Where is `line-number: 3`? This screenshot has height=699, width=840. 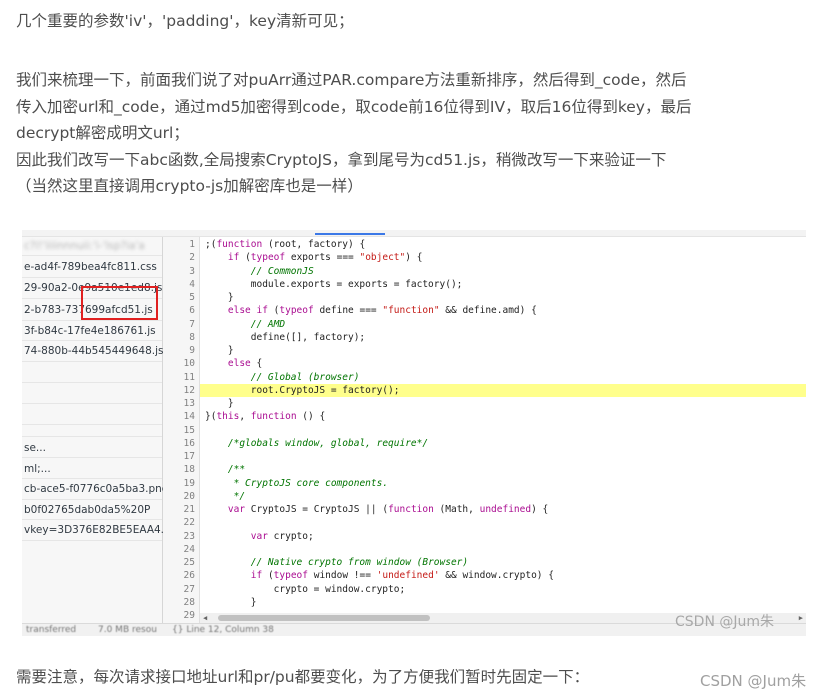
line-number: 3 is located at coordinates (180, 271).